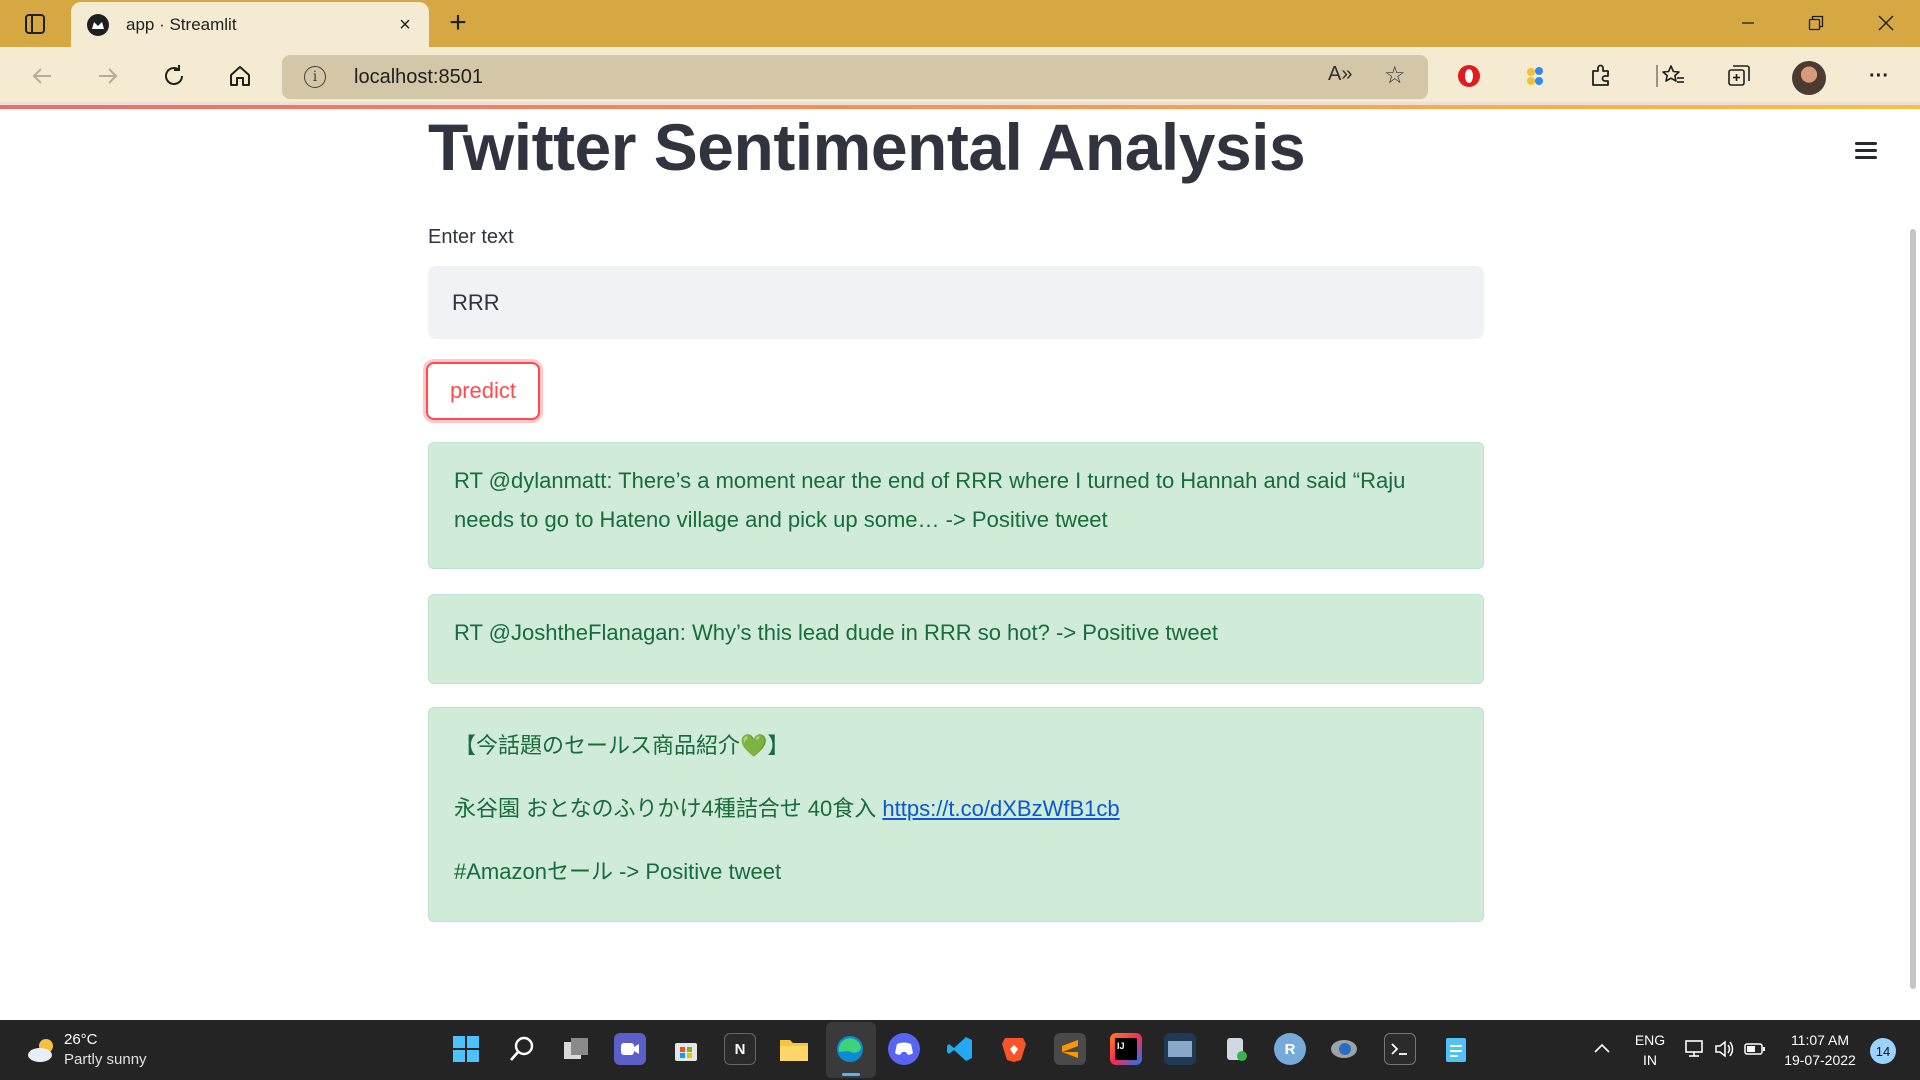 This screenshot has height=1080, width=1920. I want to click on vscode-icon, so click(960, 1049).